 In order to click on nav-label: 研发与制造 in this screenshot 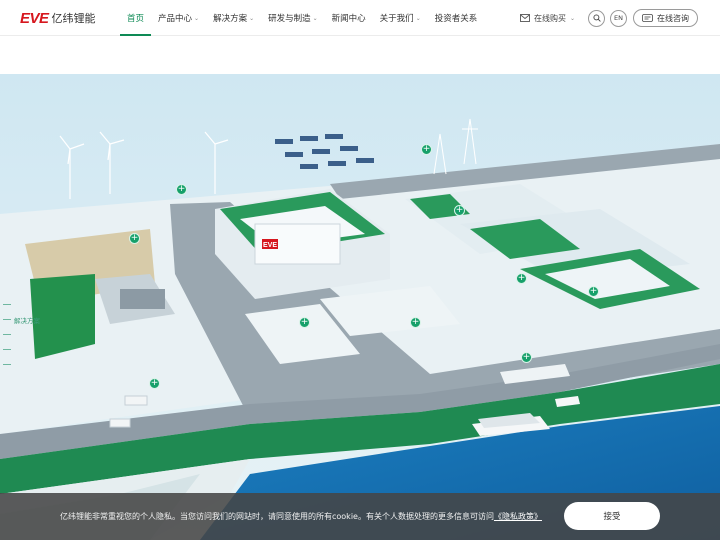, I will do `click(289, 19)`.